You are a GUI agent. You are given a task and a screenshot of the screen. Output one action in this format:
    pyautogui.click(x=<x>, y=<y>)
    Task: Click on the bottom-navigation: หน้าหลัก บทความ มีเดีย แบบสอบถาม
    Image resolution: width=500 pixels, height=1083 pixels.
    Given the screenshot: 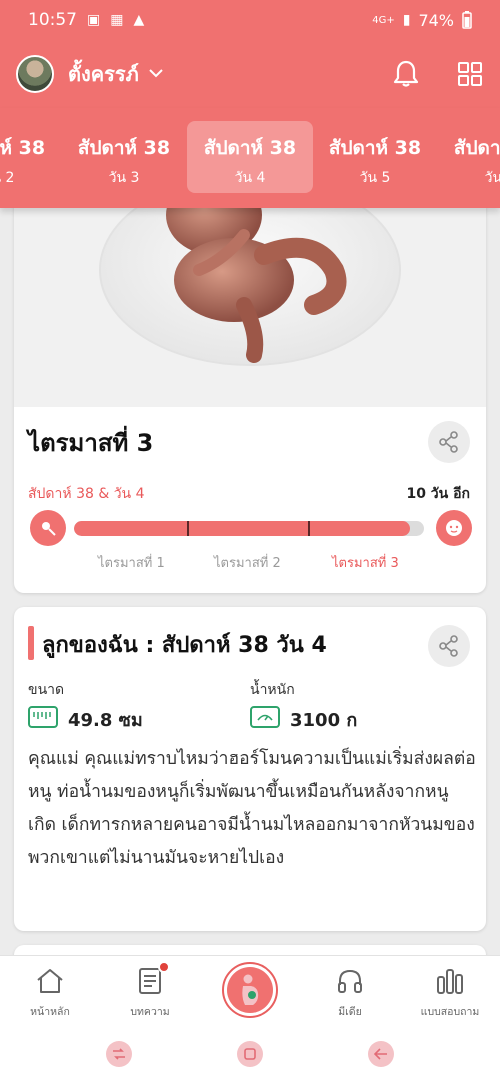 What is the action you would take?
    pyautogui.click(x=250, y=991)
    